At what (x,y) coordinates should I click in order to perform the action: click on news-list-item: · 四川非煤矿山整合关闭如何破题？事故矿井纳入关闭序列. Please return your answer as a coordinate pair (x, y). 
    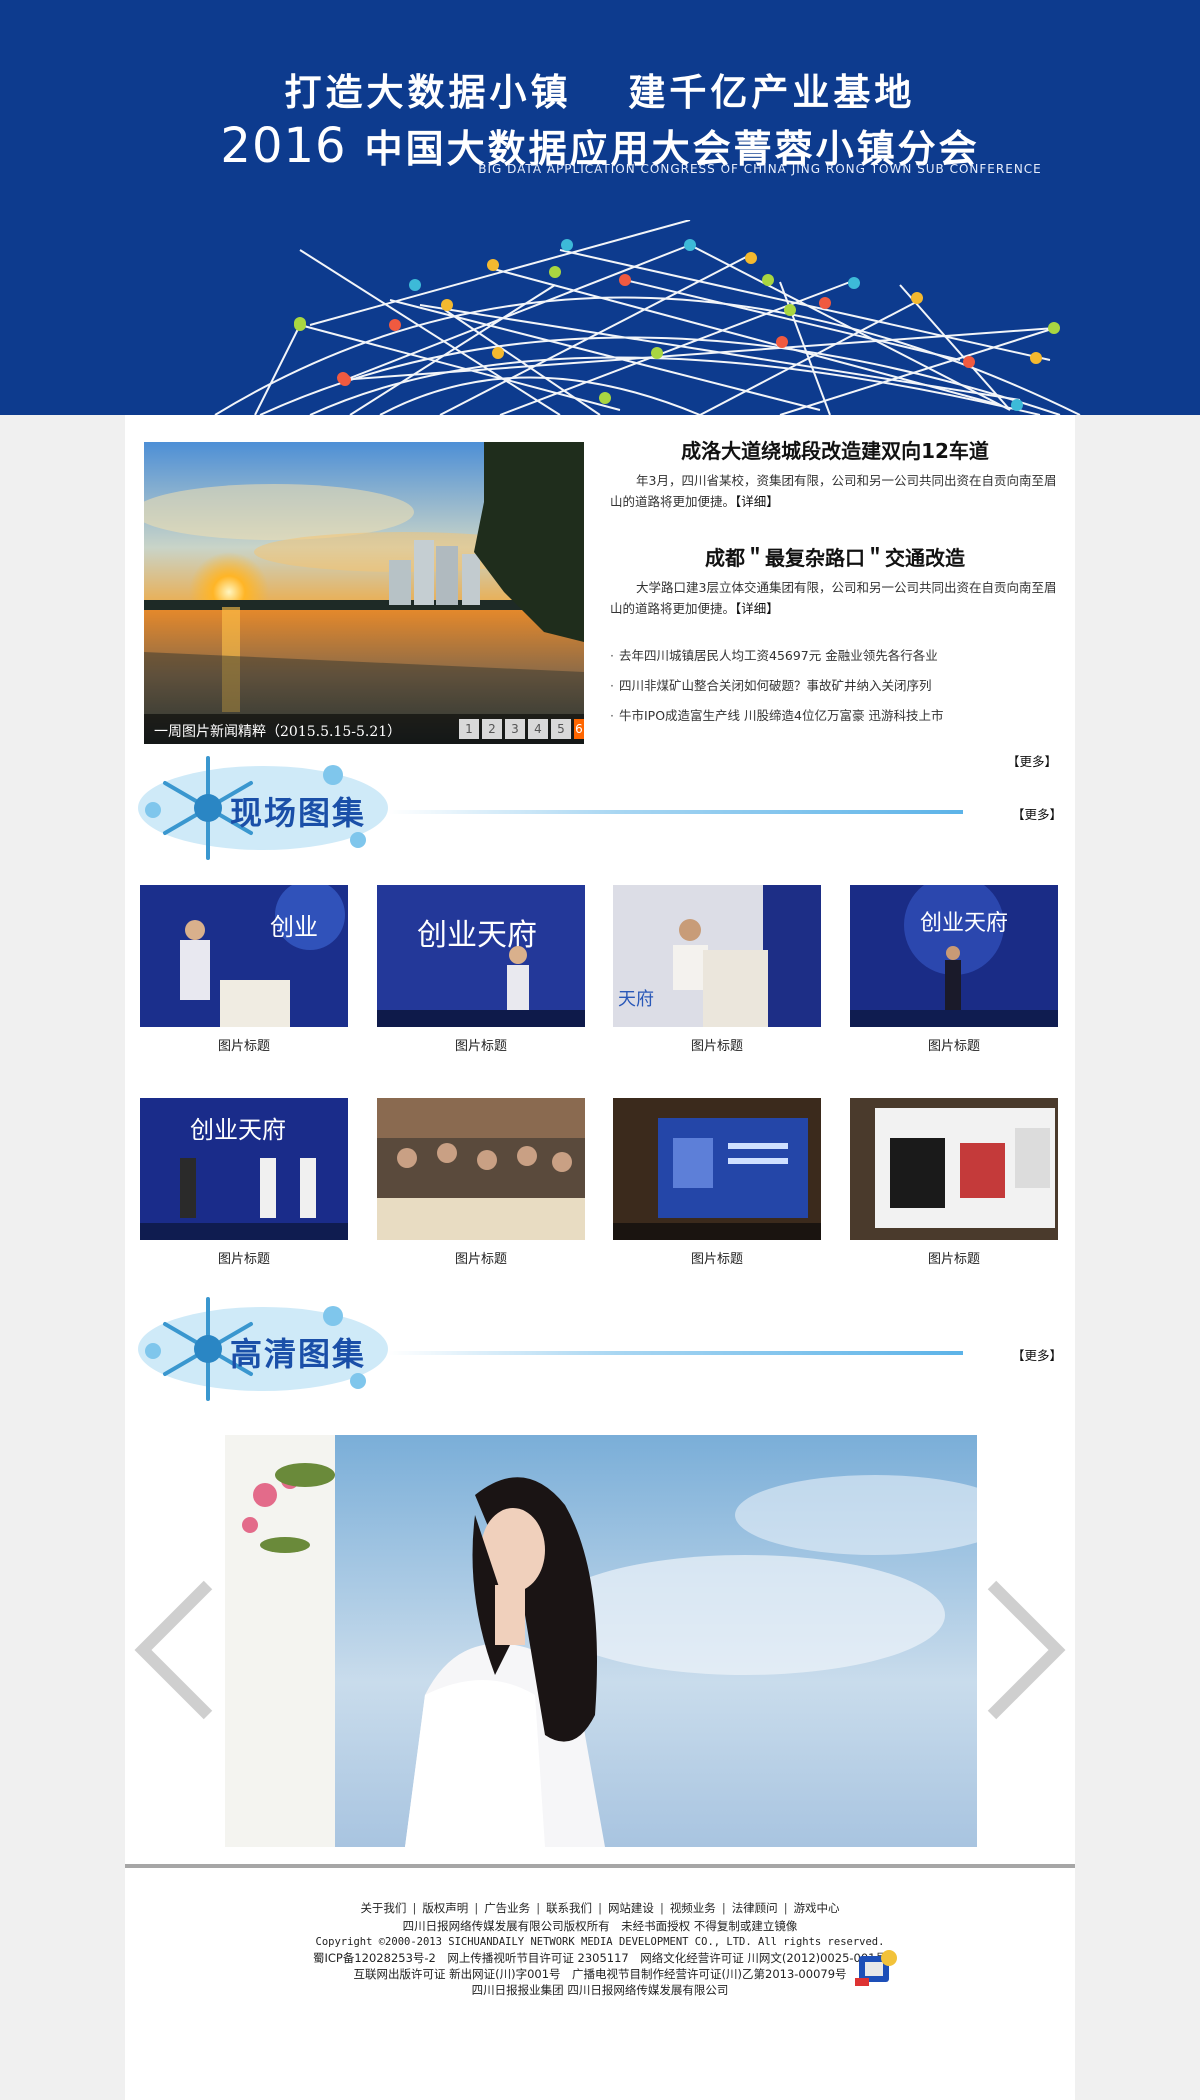
    Looking at the image, I should click on (835, 686).